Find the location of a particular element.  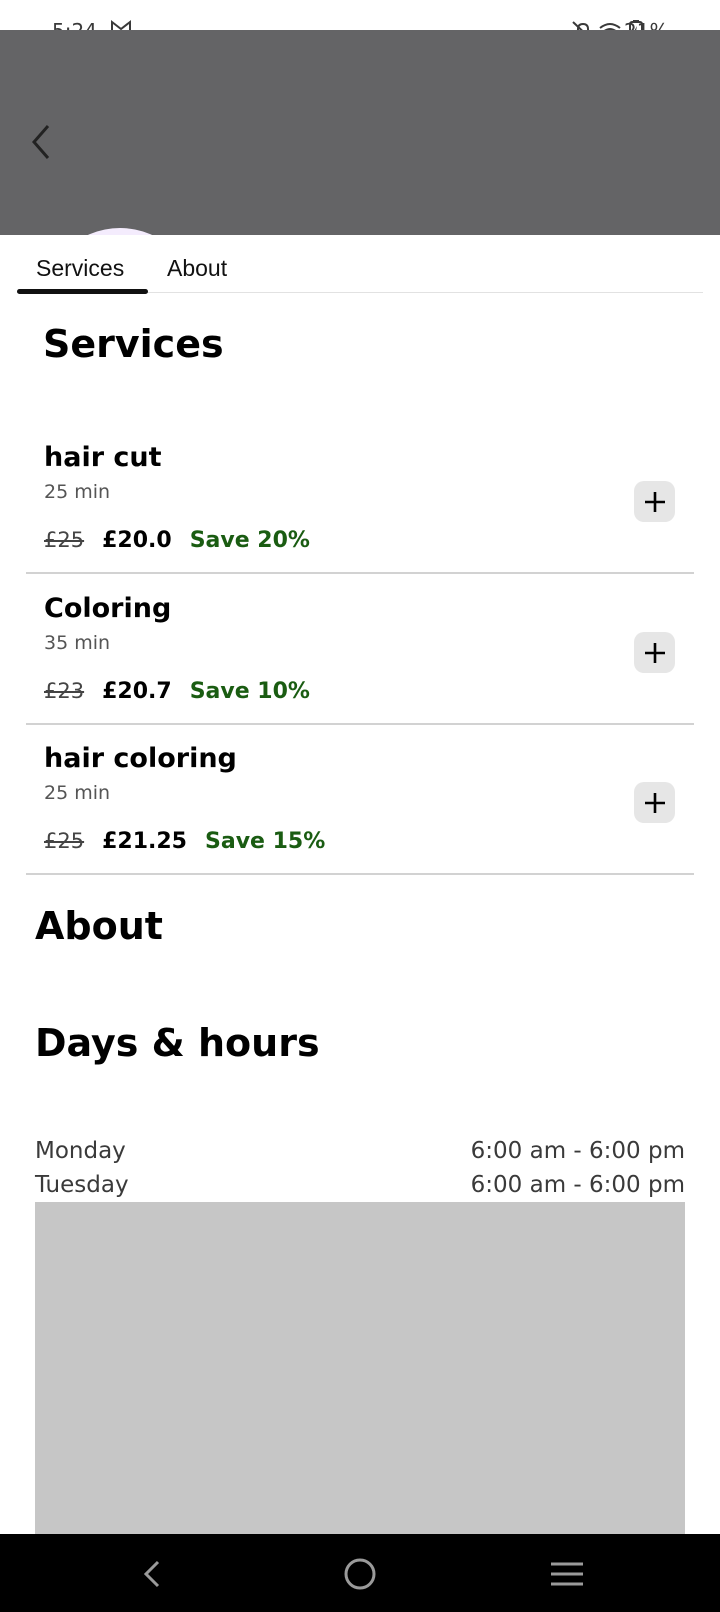

nav-home-icon is located at coordinates (360, 1574).